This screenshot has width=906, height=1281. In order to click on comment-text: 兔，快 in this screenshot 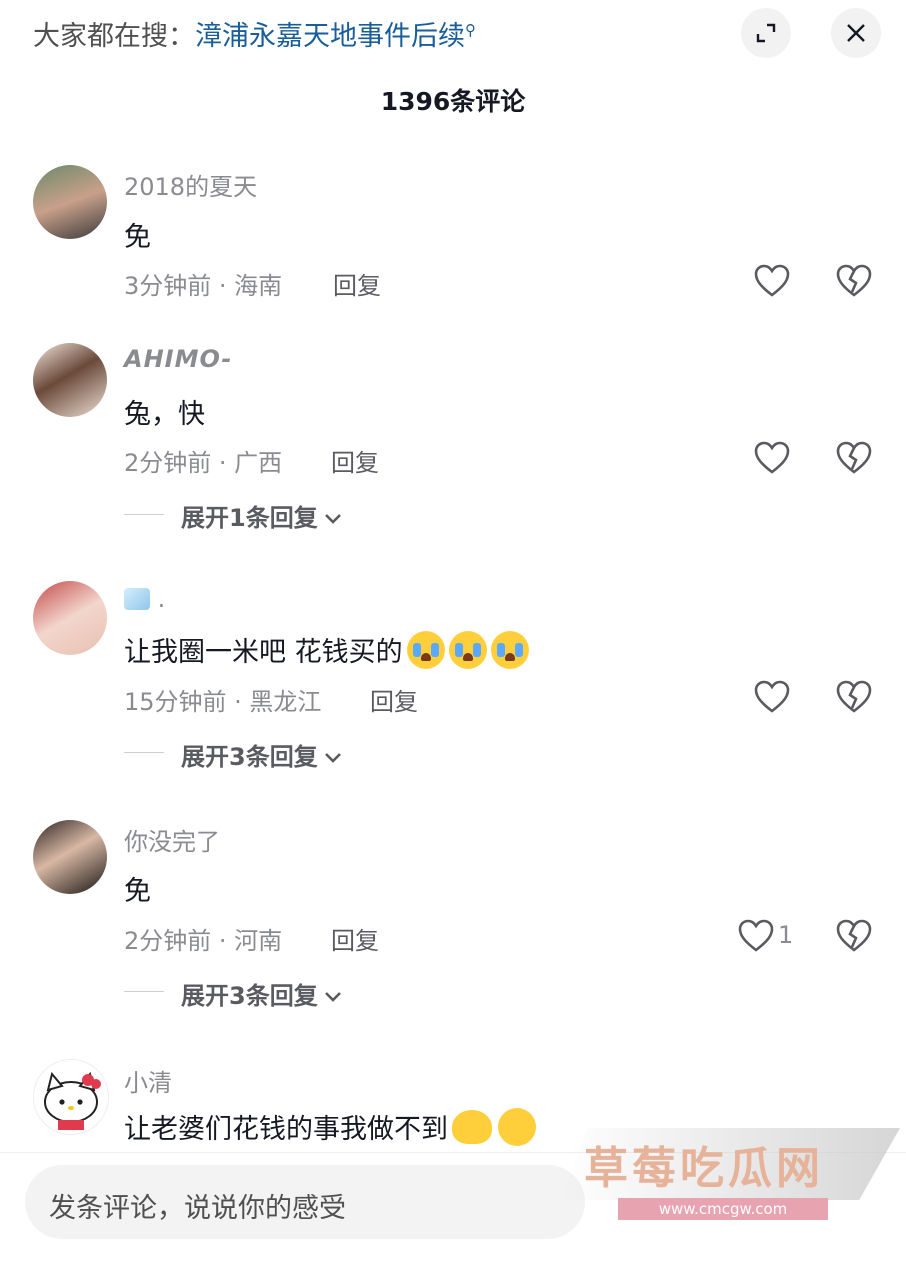, I will do `click(164, 414)`.